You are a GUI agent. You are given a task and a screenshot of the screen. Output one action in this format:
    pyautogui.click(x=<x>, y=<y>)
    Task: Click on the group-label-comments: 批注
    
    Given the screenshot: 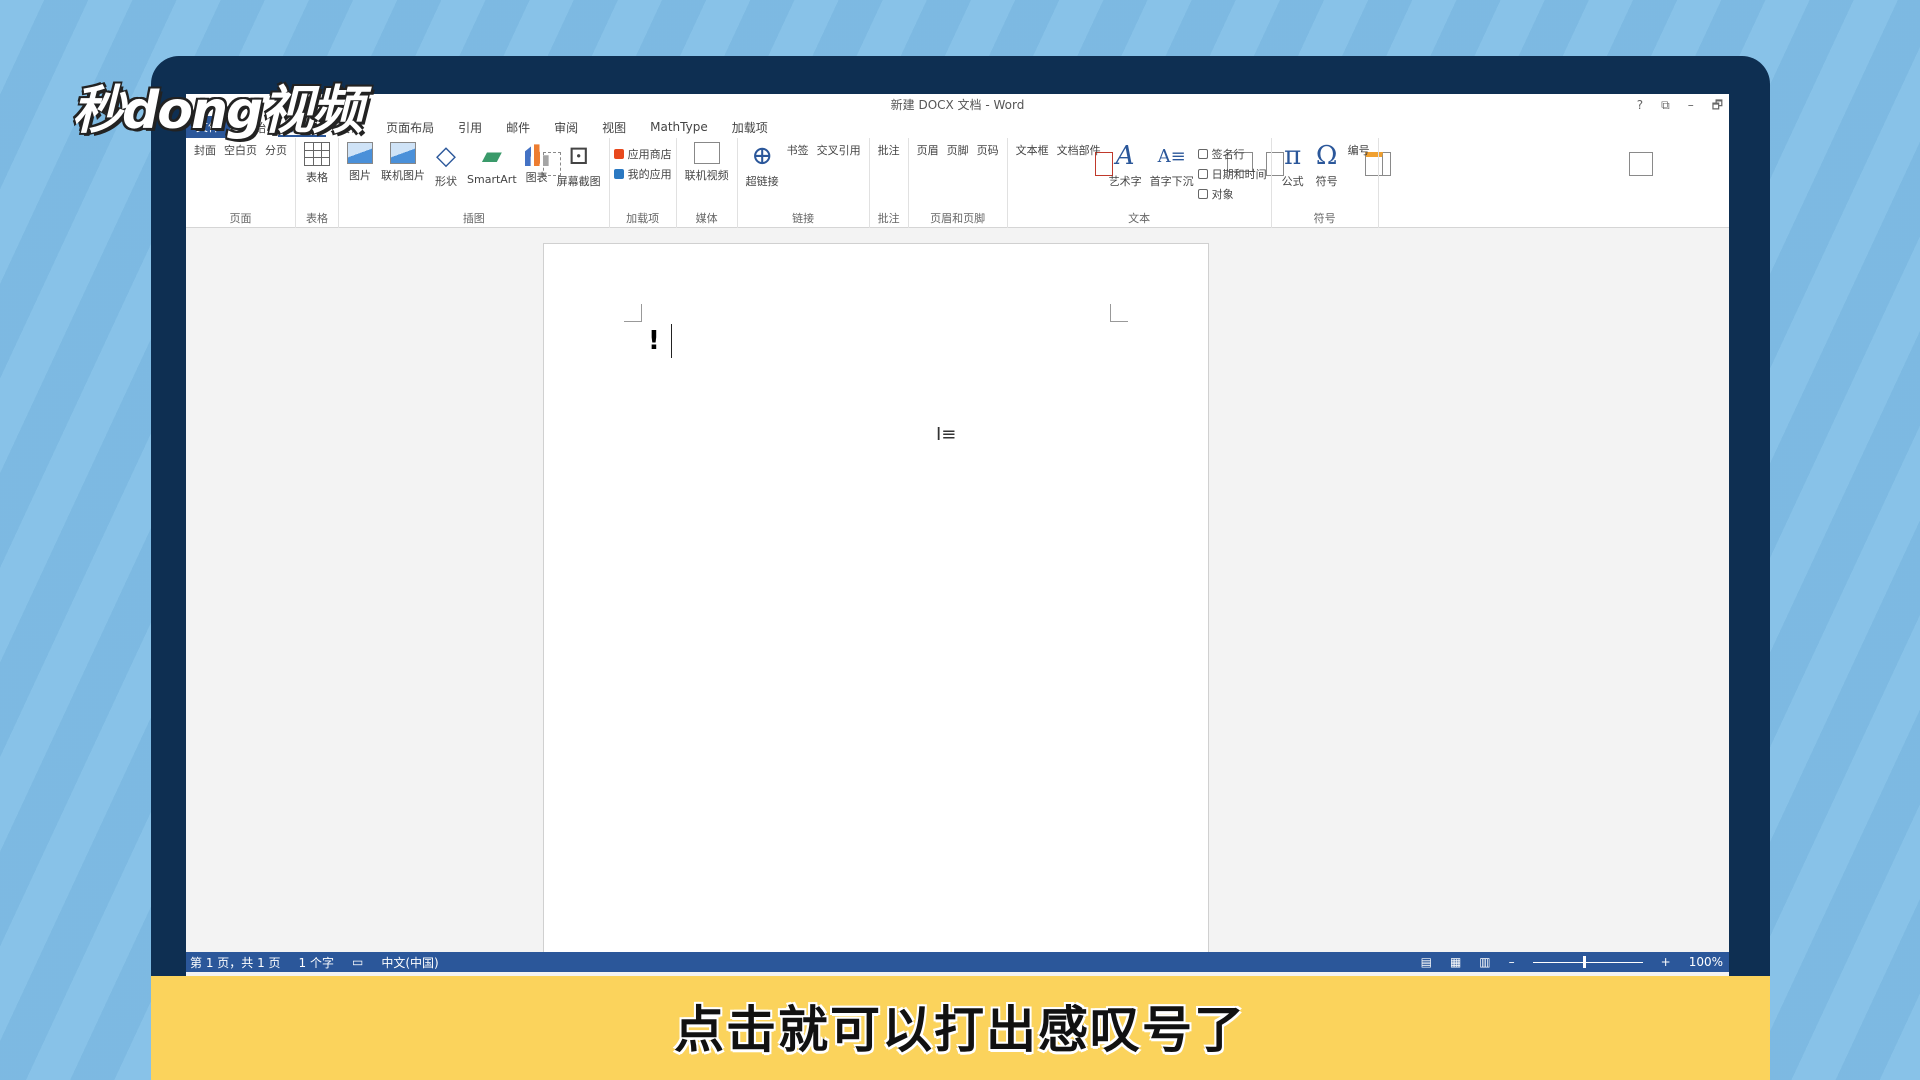 What is the action you would take?
    pyautogui.click(x=888, y=218)
    